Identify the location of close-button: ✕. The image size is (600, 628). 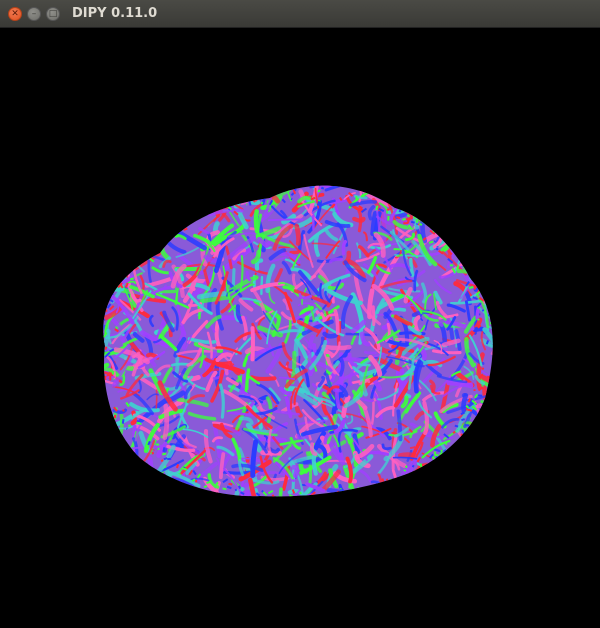
(15, 14).